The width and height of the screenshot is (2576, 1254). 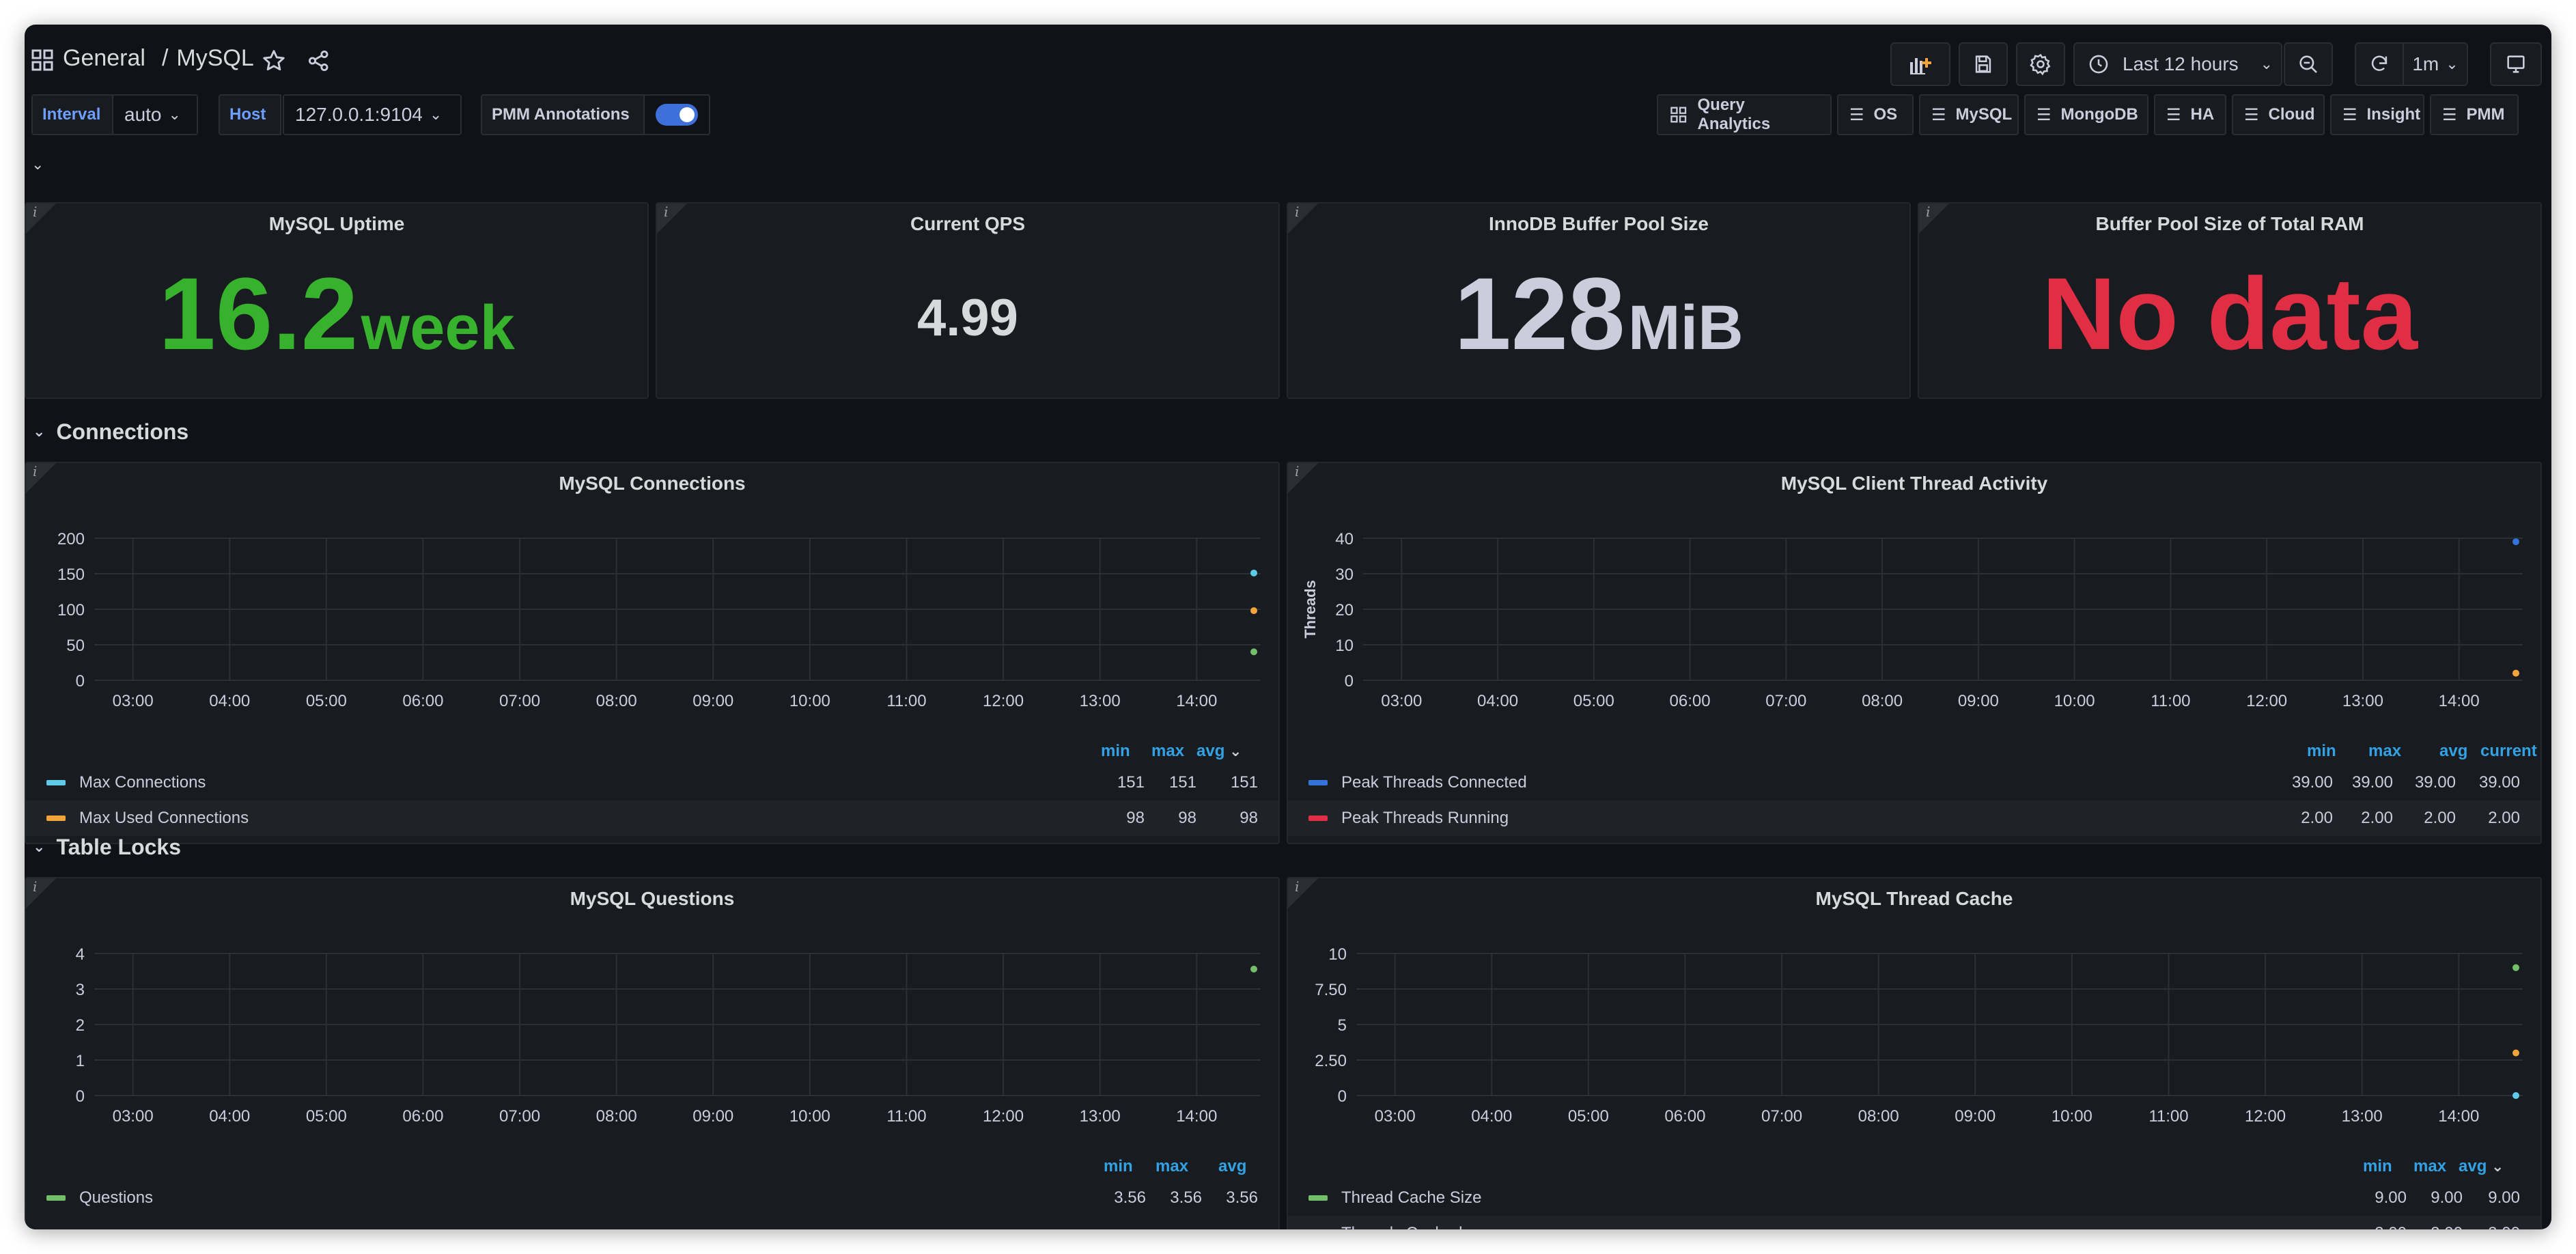 I want to click on monitor-icon, so click(x=2516, y=64).